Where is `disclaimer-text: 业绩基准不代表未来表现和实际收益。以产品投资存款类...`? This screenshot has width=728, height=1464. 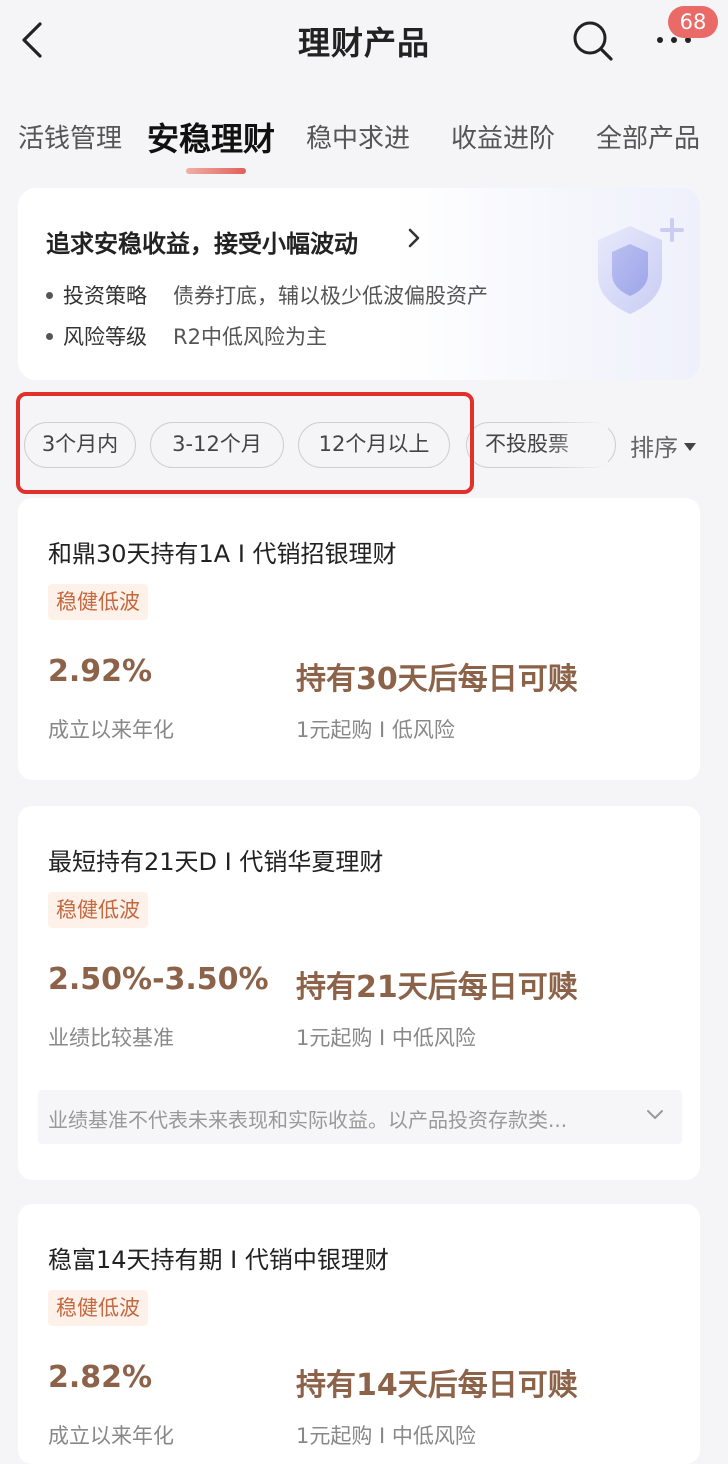
disclaimer-text: 业绩基准不代表未来表现和实际收益。以产品投资存款类... is located at coordinates (308, 1120).